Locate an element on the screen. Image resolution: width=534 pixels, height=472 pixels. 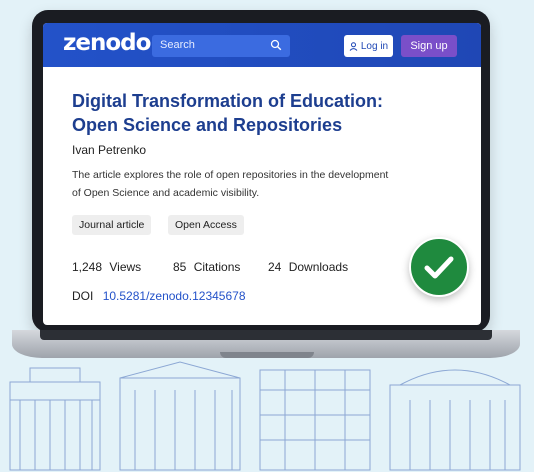
search-input: Search is located at coordinates (221, 46).